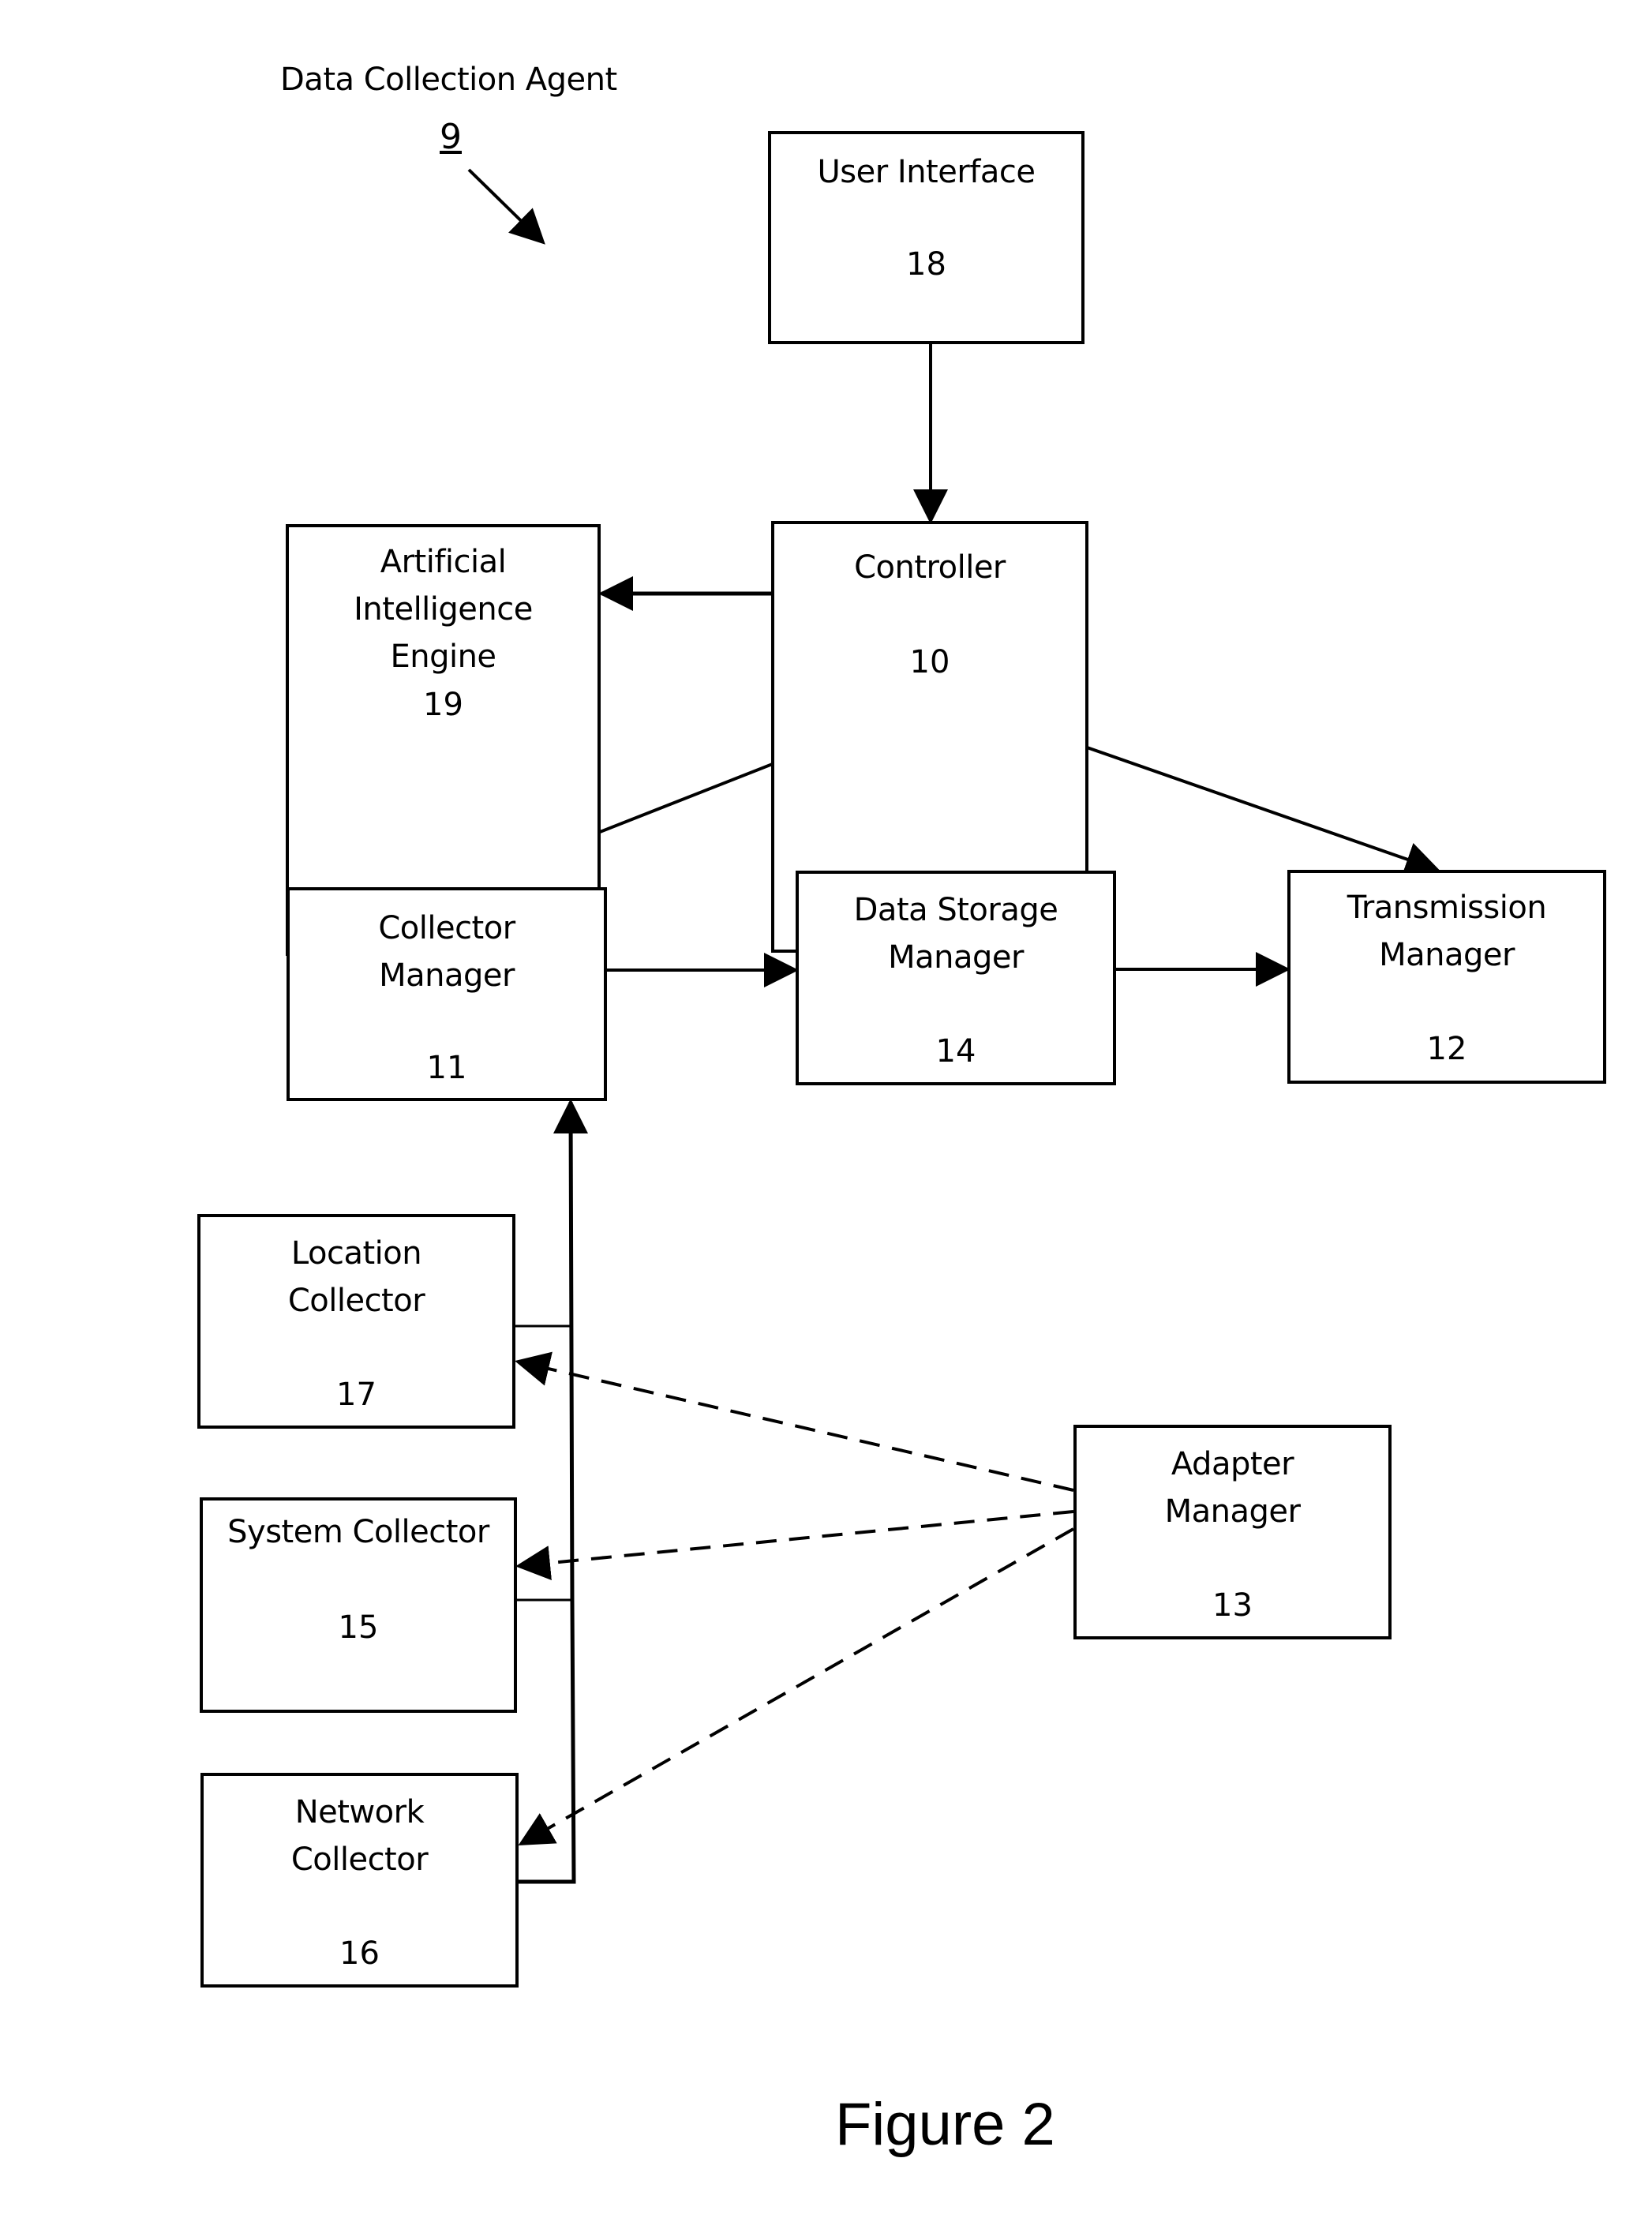 This screenshot has height=2218, width=1652. What do you see at coordinates (446, 952) in the screenshot?
I see `box-label: Collector Manager` at bounding box center [446, 952].